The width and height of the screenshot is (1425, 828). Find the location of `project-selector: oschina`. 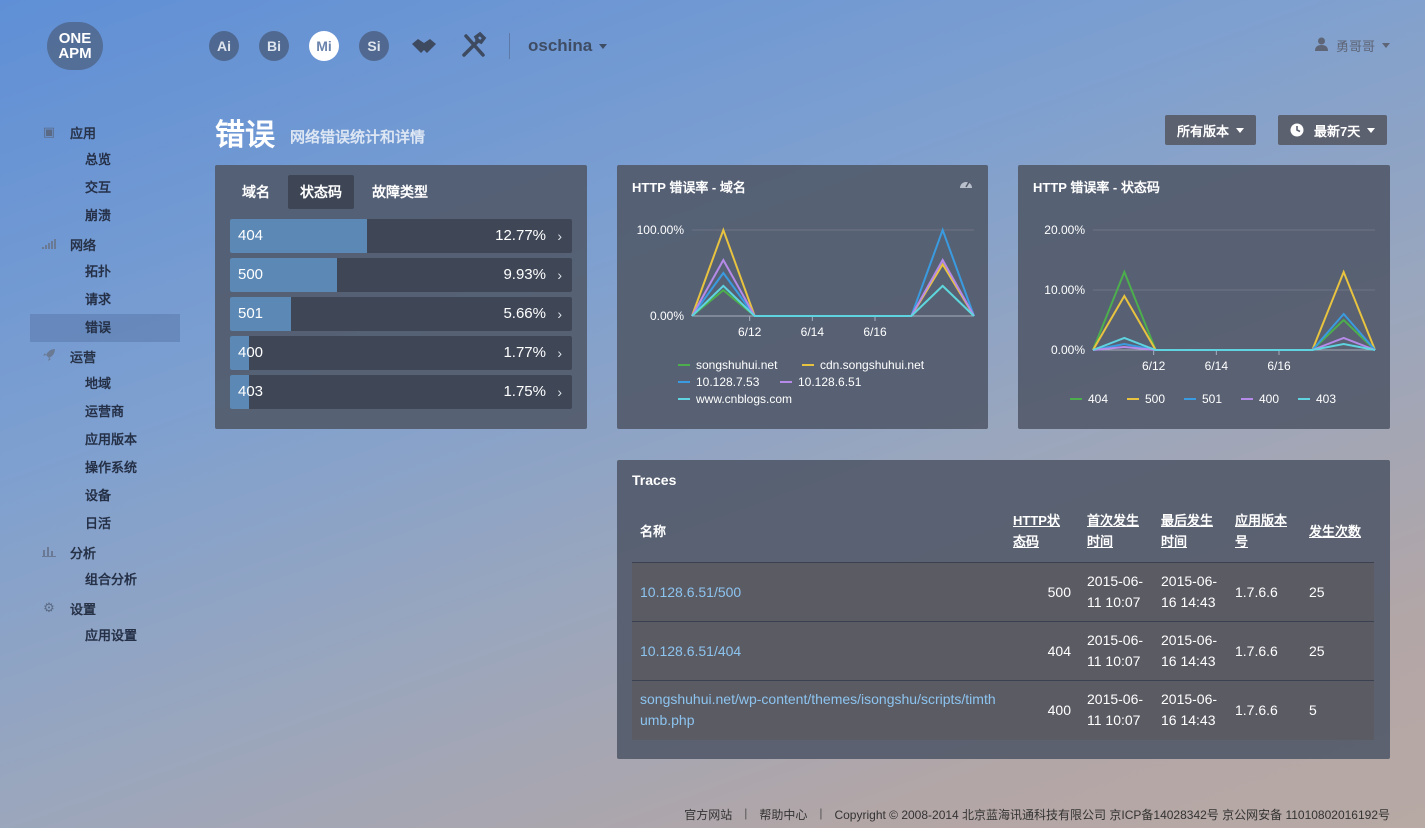

project-selector: oschina is located at coordinates (568, 46).